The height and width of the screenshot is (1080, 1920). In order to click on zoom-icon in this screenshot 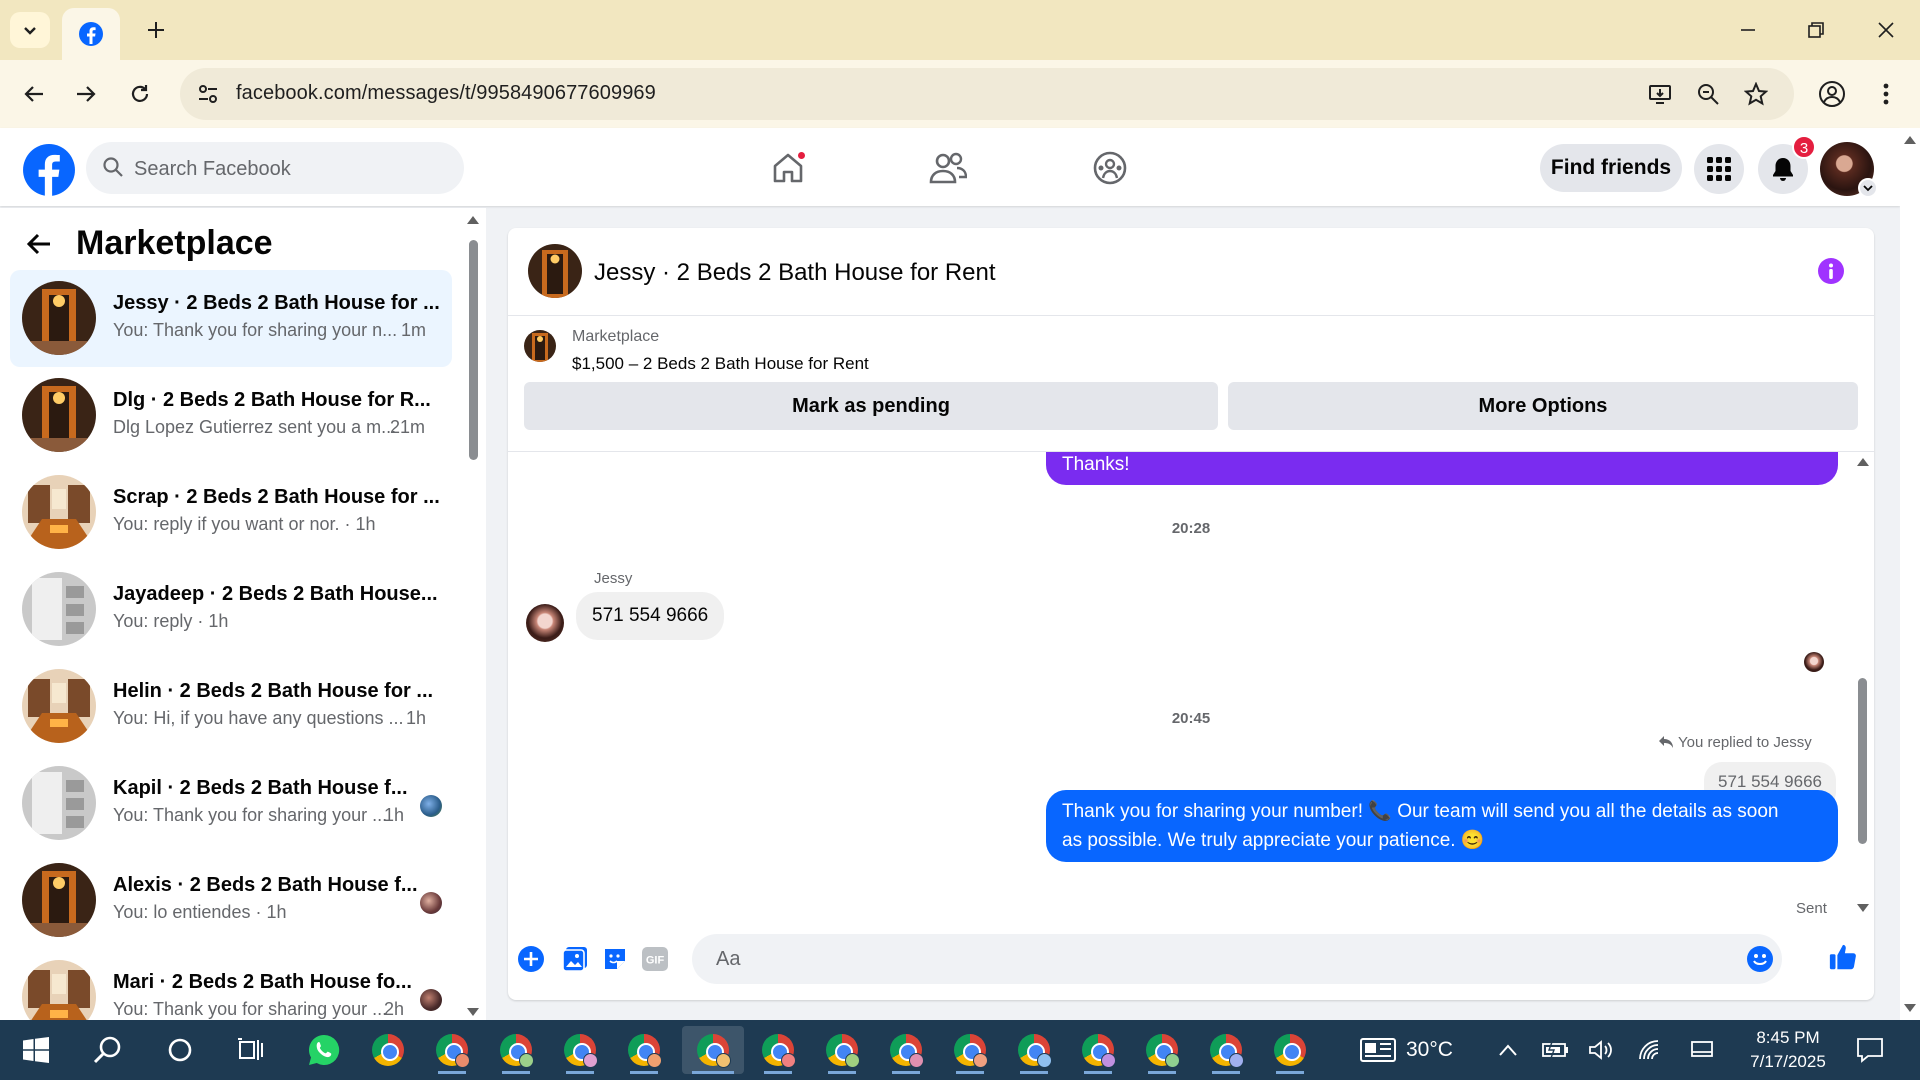, I will do `click(1708, 94)`.